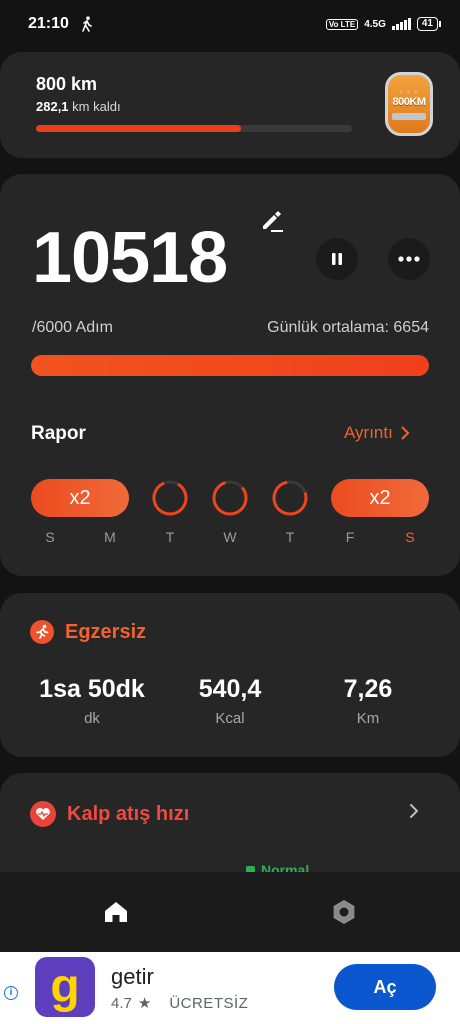 The width and height of the screenshot is (460, 1024). Describe the element at coordinates (342, 24) in the screenshot. I see `volte-indicator: Vo LTE` at that location.